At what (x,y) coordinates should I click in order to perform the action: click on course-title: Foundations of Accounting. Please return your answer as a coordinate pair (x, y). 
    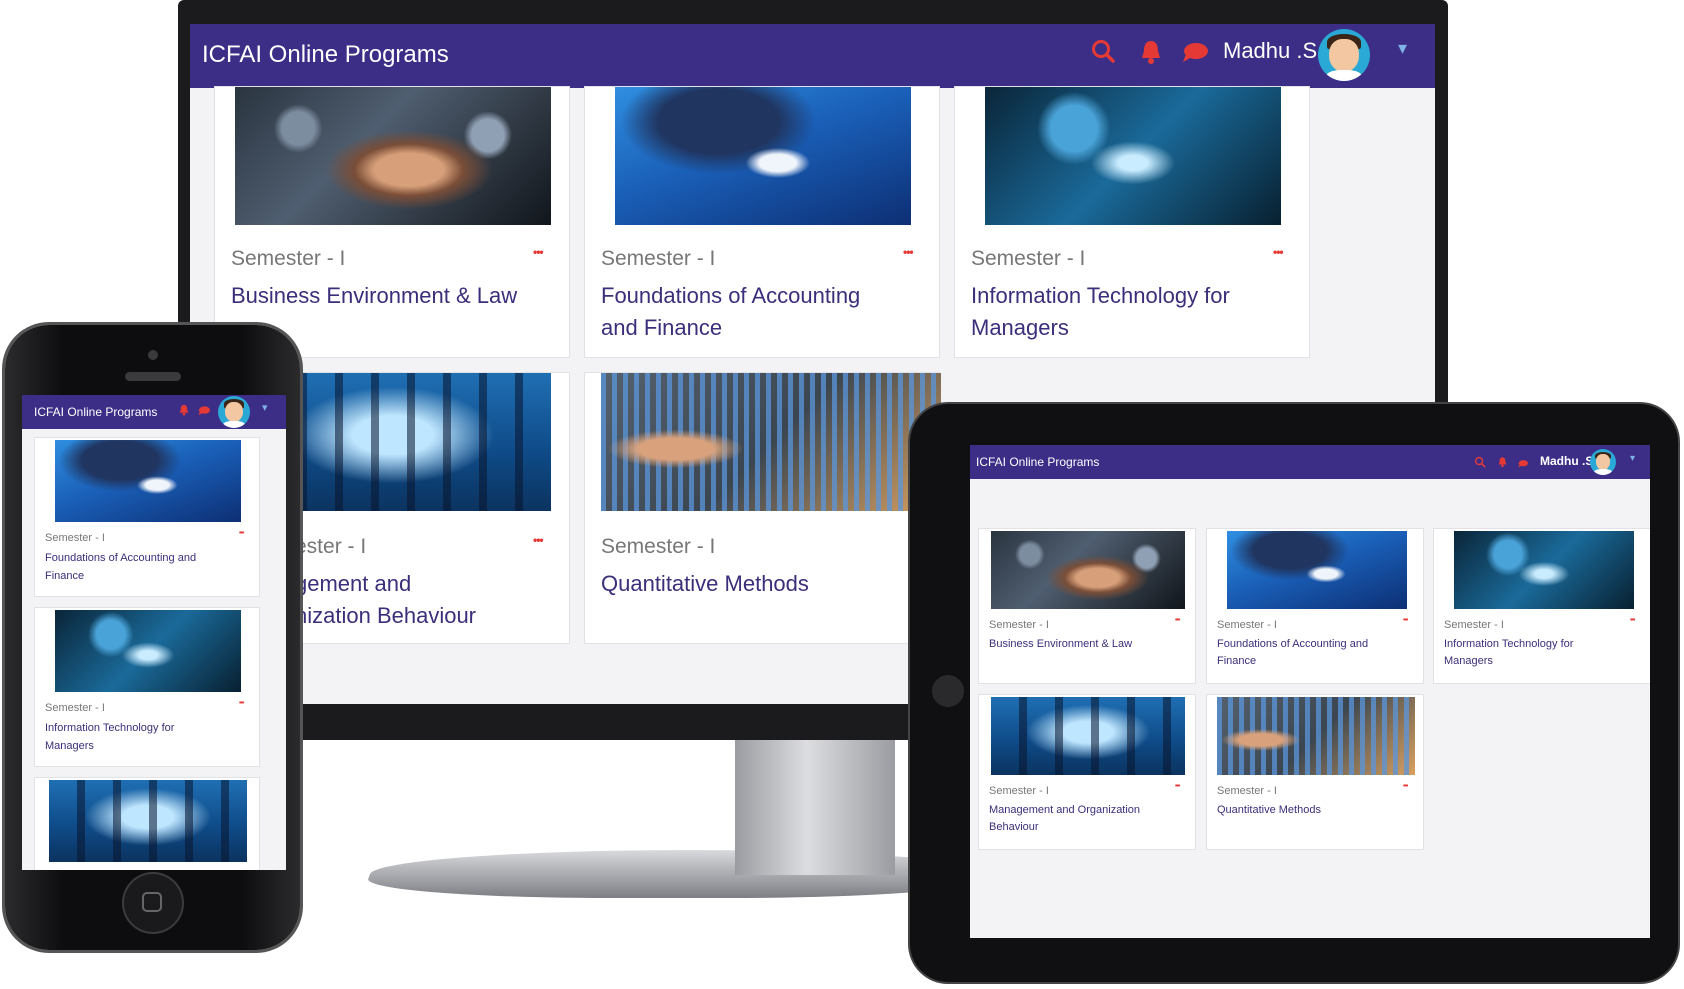
    Looking at the image, I should click on (730, 296).